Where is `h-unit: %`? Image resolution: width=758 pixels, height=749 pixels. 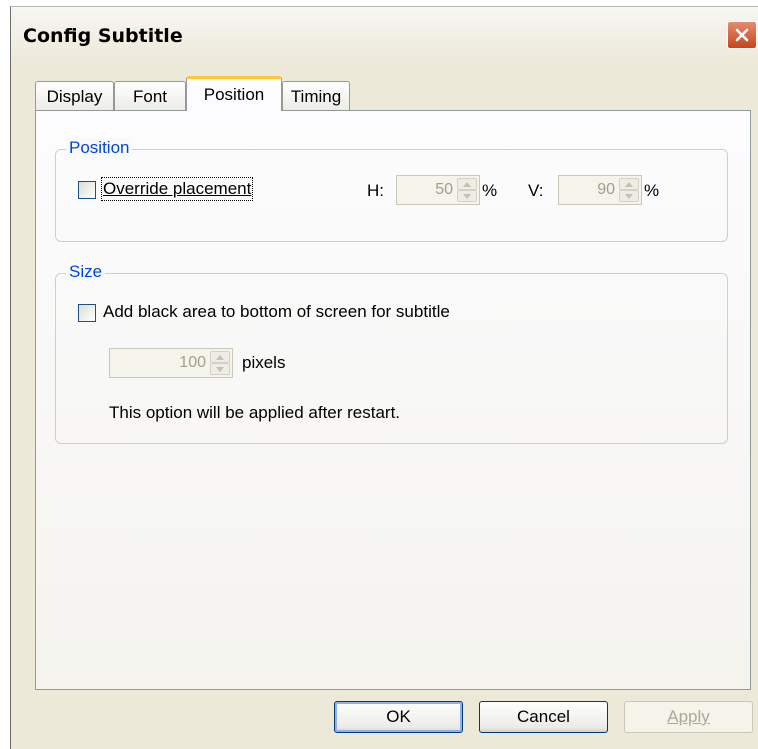 h-unit: % is located at coordinates (490, 190).